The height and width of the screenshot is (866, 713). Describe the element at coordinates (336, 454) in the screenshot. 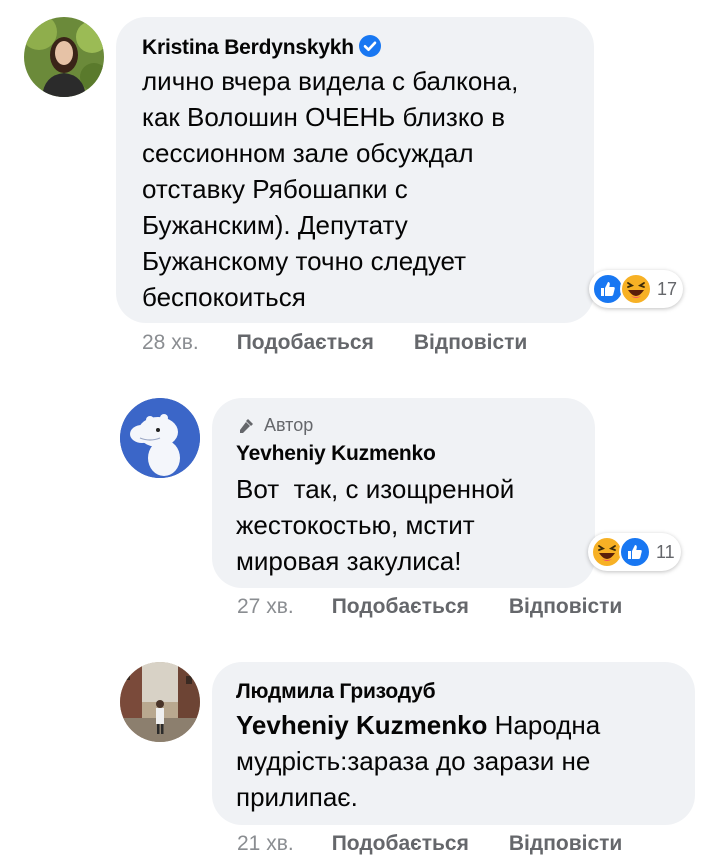

I see `comment-author: Yevheniy Kuzmenko` at that location.